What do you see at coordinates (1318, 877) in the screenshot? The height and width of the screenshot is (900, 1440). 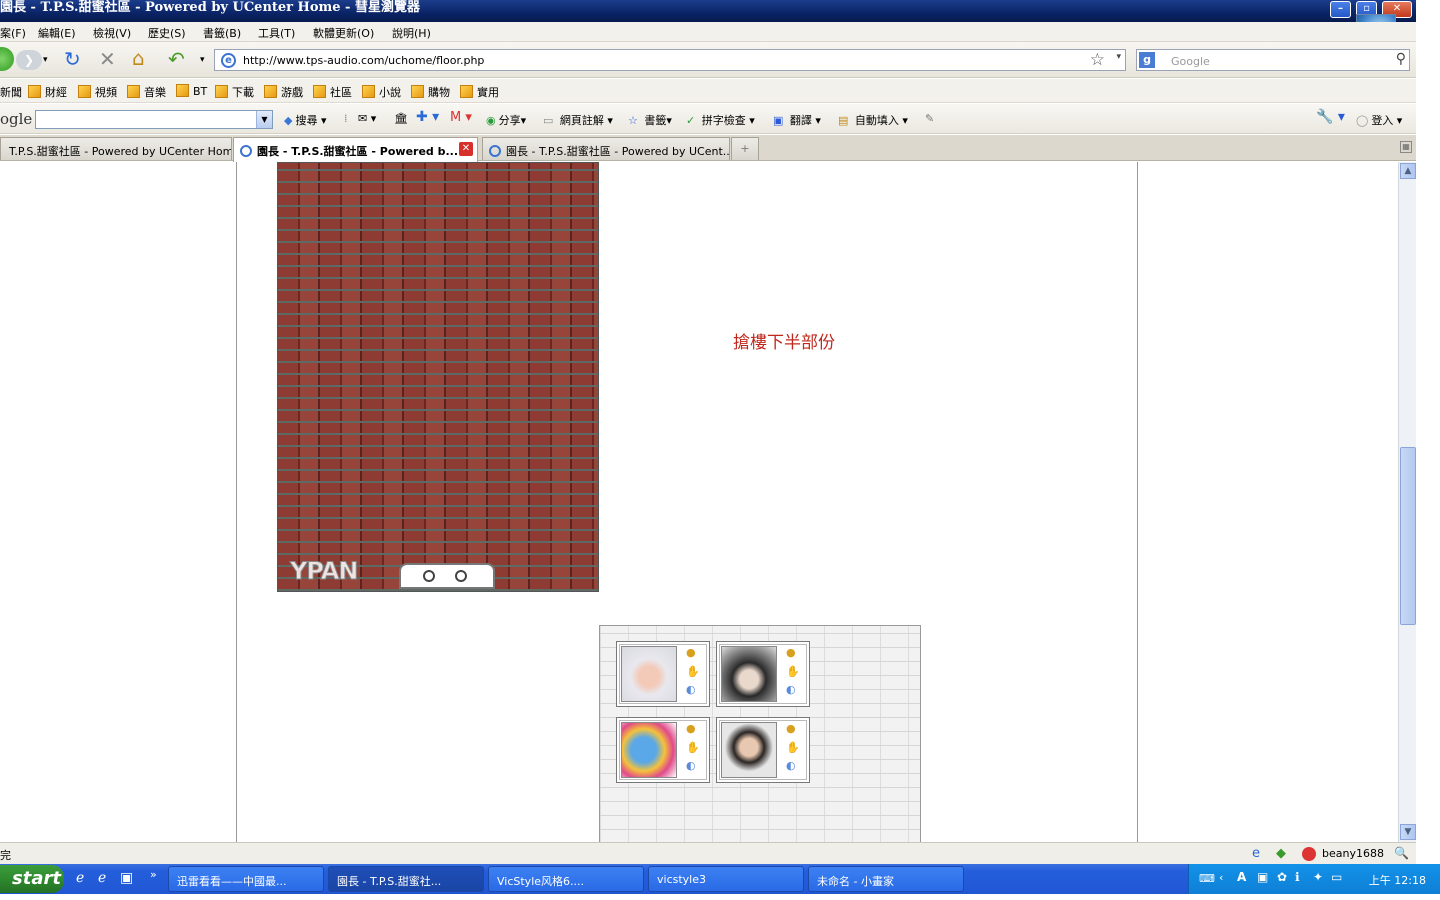 I see `update-icon: ✦` at bounding box center [1318, 877].